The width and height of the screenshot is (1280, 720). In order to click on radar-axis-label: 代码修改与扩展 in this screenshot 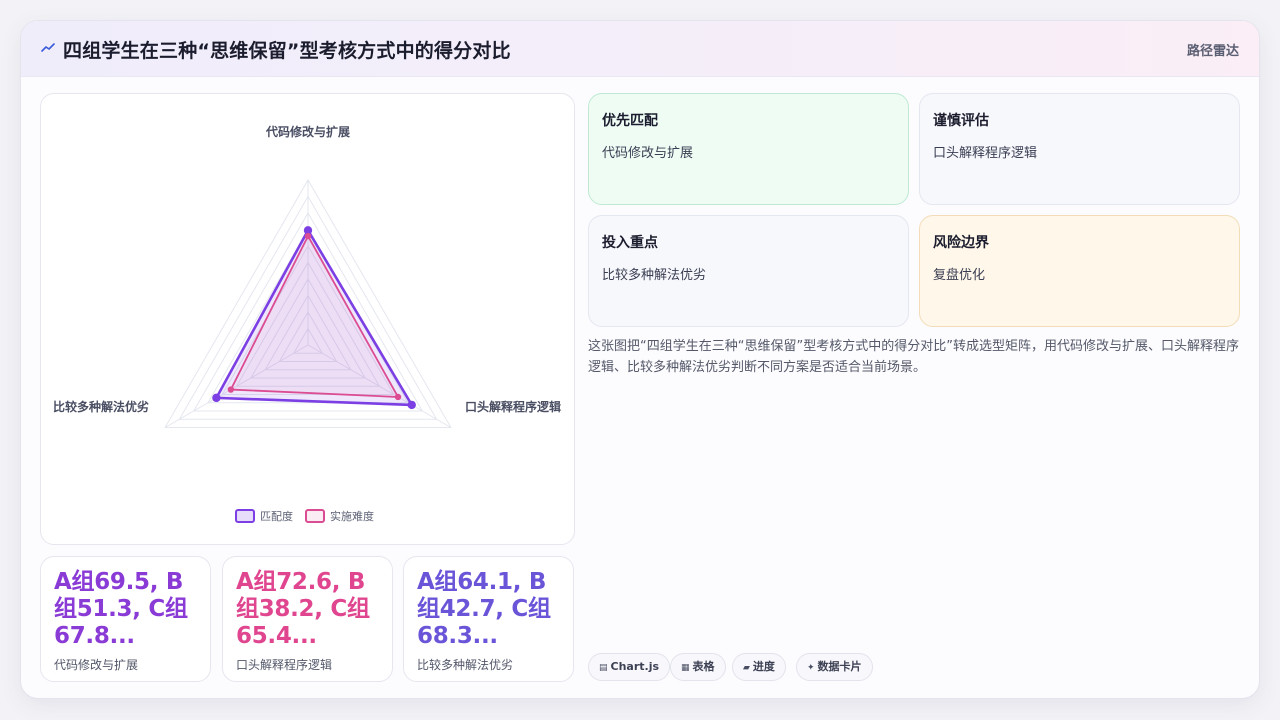, I will do `click(307, 131)`.